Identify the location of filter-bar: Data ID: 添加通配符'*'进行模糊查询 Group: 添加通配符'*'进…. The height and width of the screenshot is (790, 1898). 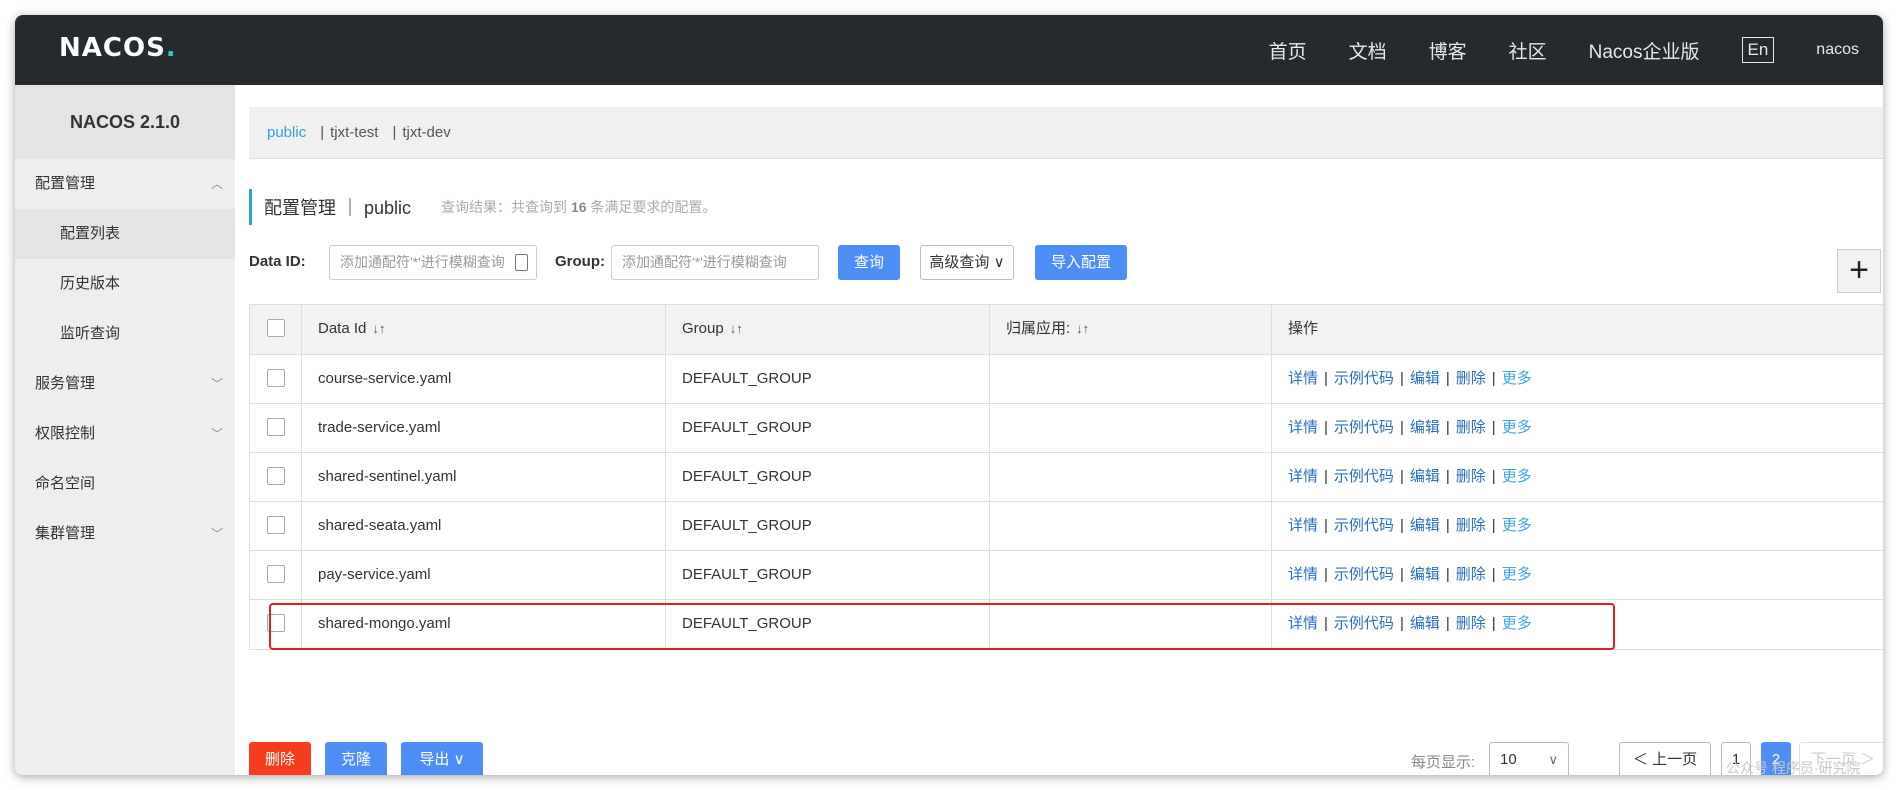
(1066, 269).